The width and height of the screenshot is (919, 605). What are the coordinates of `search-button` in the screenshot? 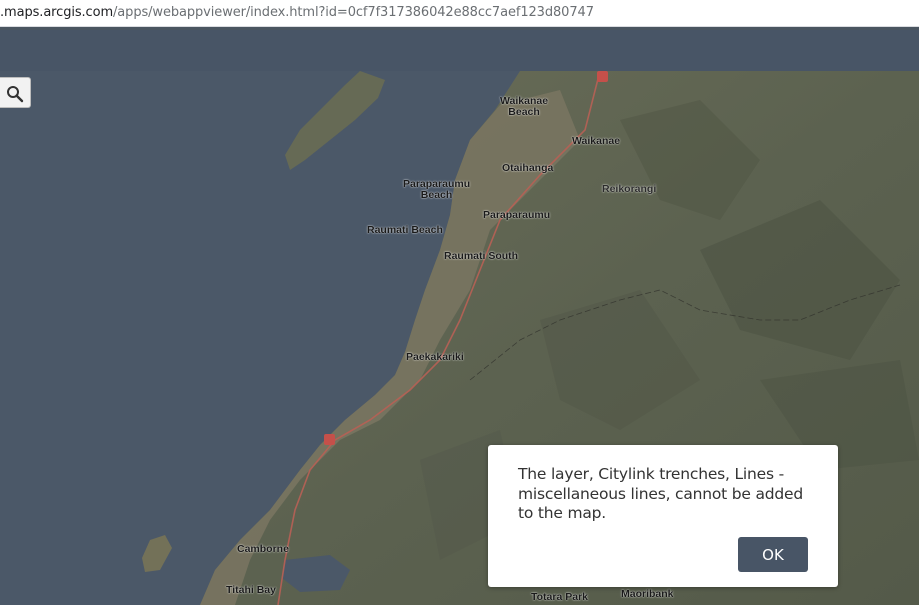 It's located at (15, 92).